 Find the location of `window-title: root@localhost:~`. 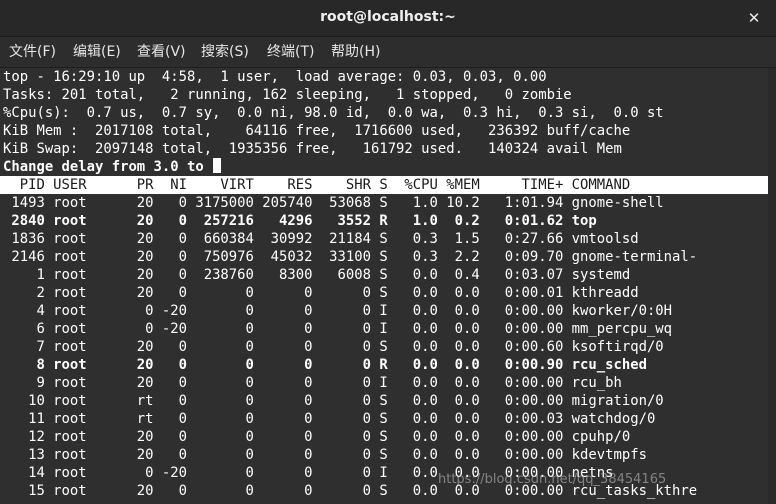

window-title: root@localhost:~ is located at coordinates (388, 17).